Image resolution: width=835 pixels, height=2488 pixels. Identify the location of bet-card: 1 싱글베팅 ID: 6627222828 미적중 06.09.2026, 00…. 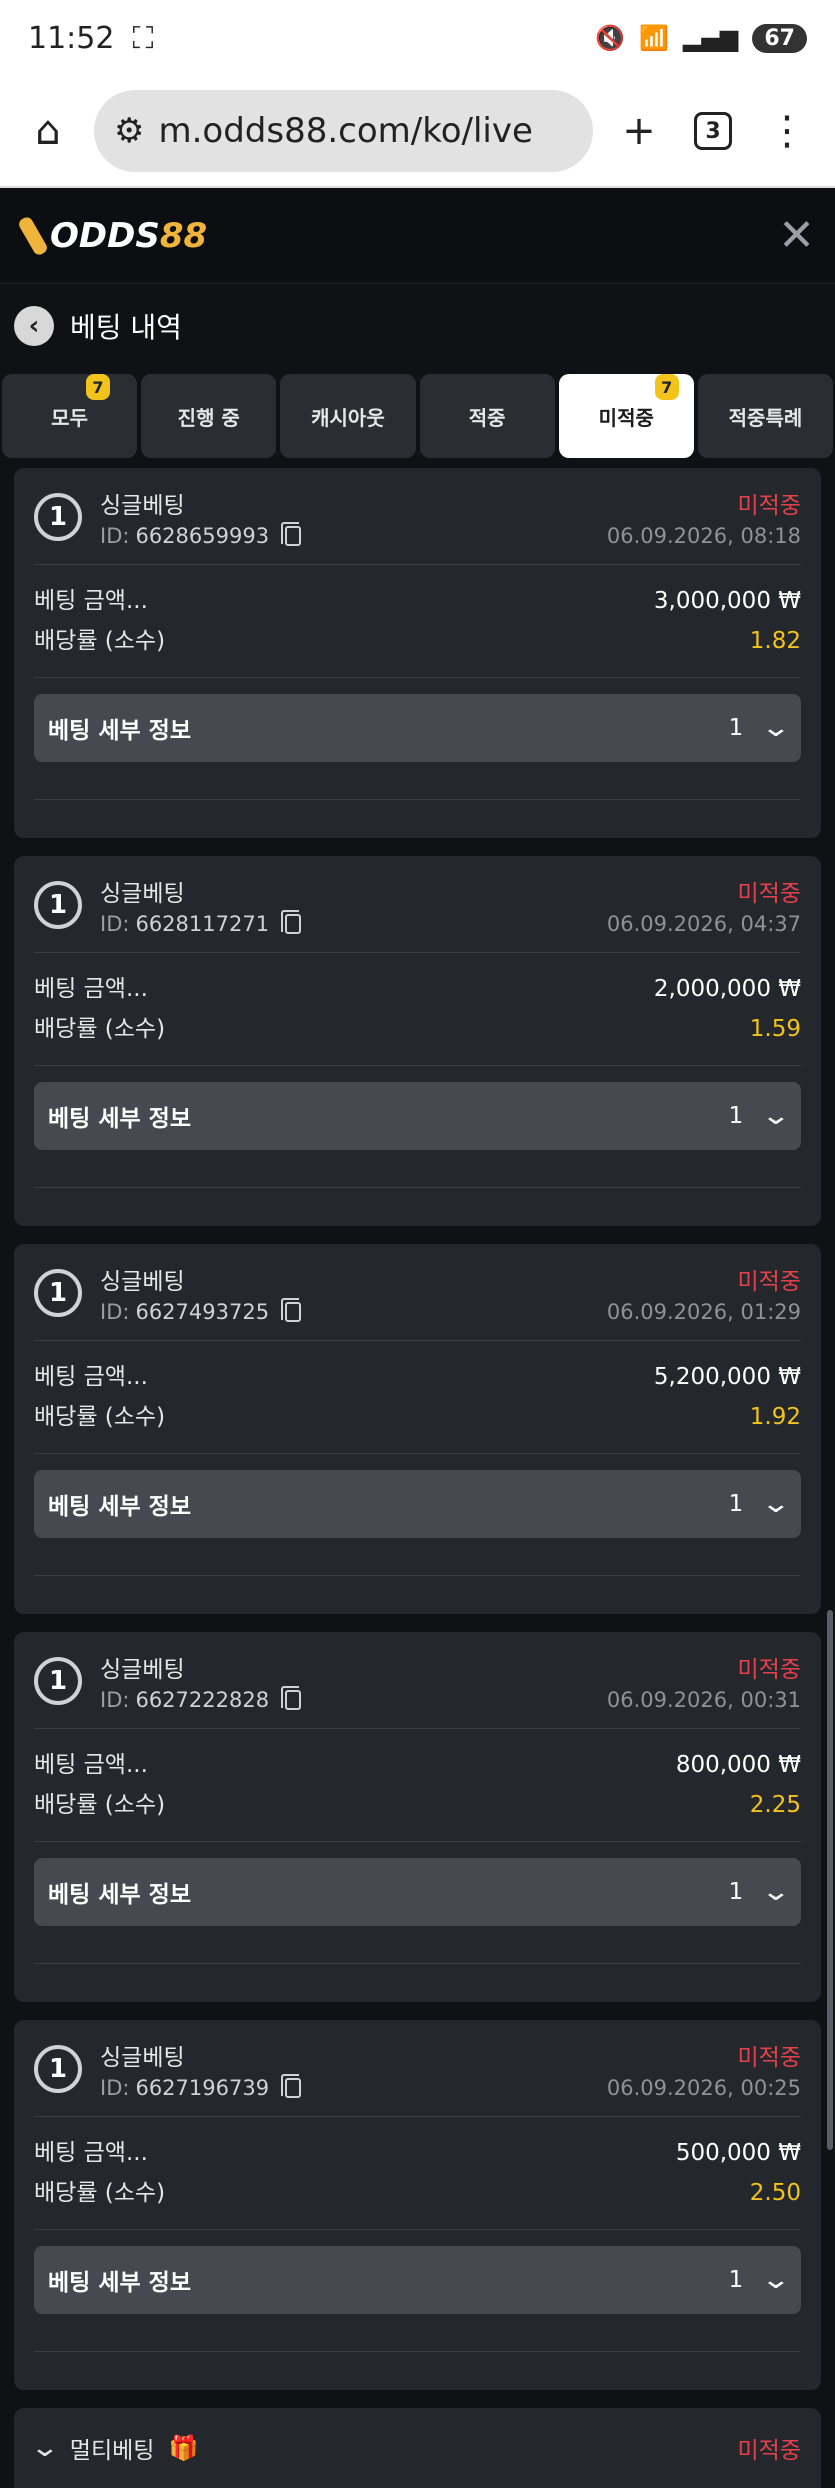
(417, 1817).